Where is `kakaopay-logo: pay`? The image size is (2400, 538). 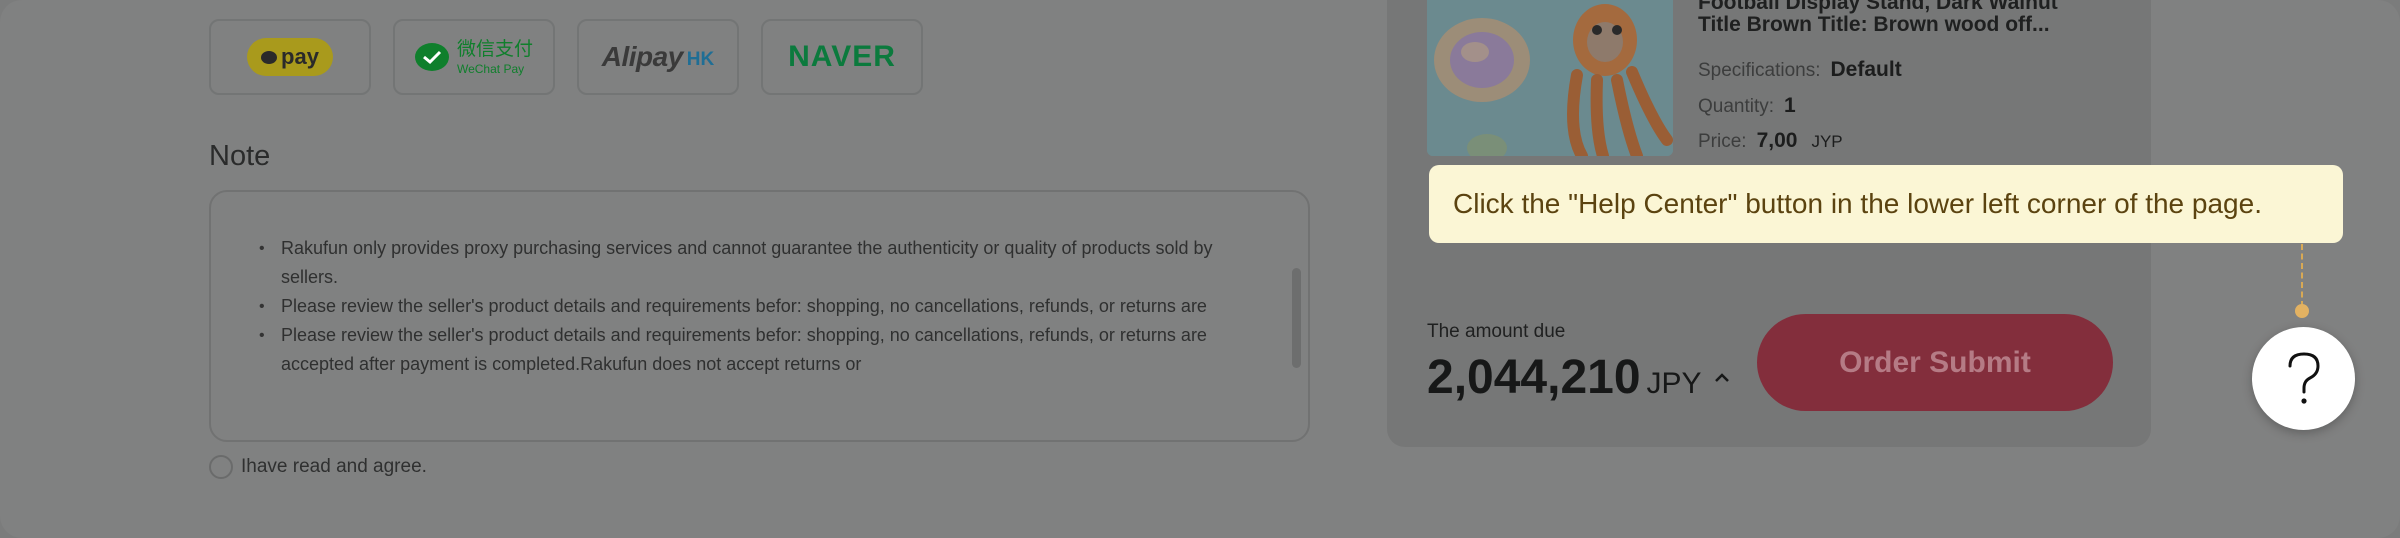 kakaopay-logo: pay is located at coordinates (290, 57).